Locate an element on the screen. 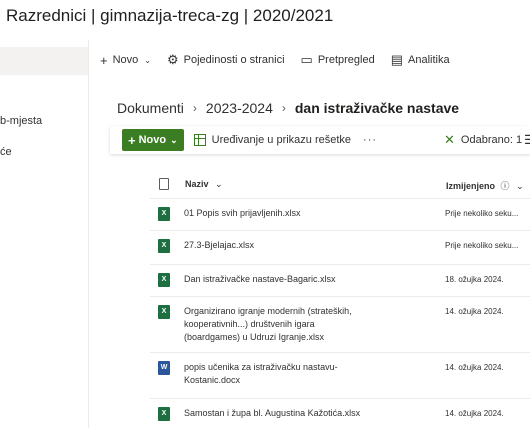 This screenshot has width=530, height=429. breadcrumb-year: 2023-2024 is located at coordinates (239, 108).